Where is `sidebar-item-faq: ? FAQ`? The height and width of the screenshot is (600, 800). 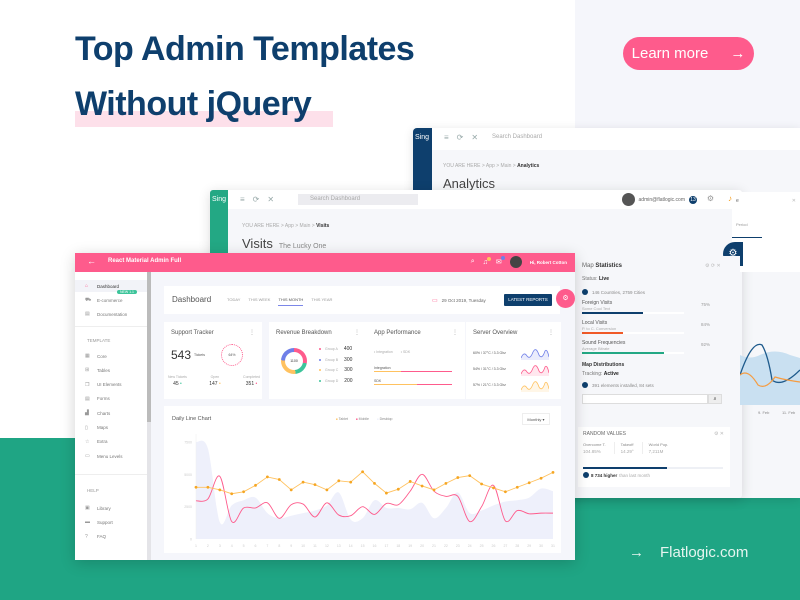 sidebar-item-faq: ? FAQ is located at coordinates (111, 537).